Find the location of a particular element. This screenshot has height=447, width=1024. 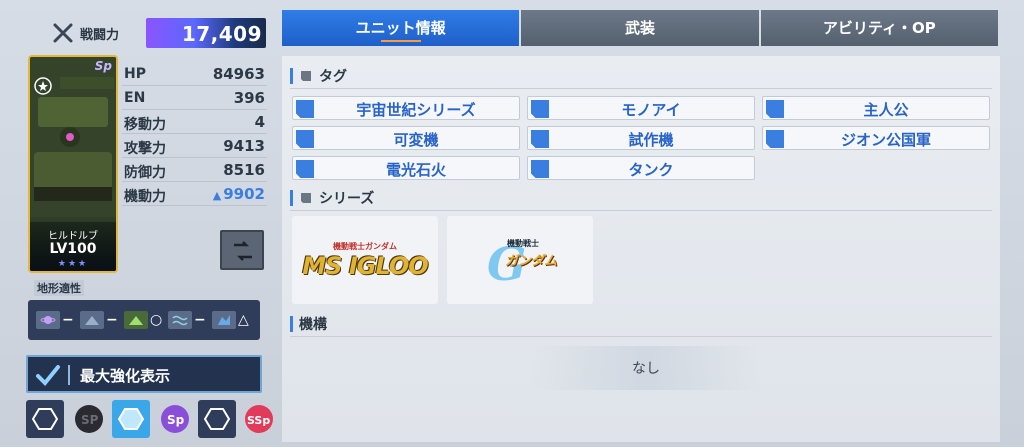

crossed-swords-icon is located at coordinates (63, 33).